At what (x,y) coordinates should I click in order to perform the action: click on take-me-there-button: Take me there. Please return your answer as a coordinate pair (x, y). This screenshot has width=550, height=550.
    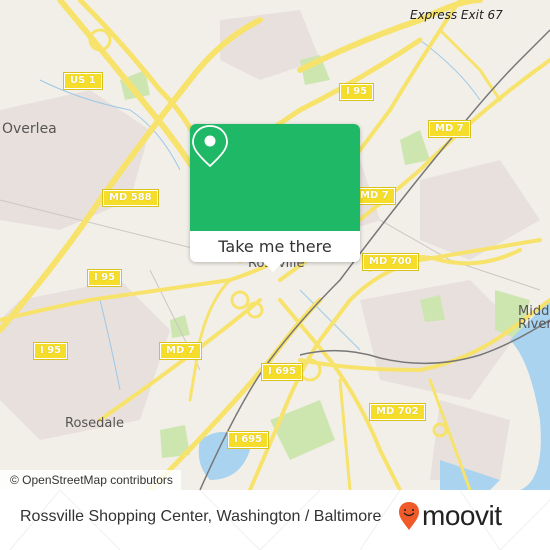
    Looking at the image, I should click on (275, 246).